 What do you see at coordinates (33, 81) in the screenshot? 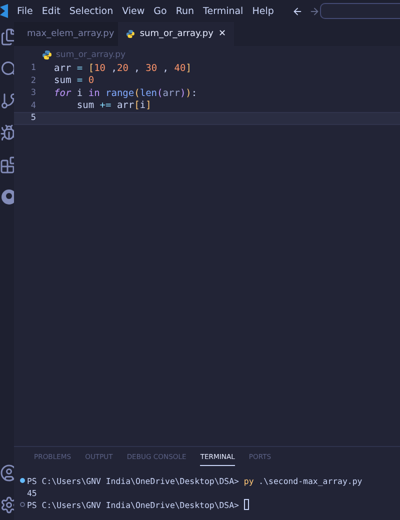
I see `line-number: 2` at bounding box center [33, 81].